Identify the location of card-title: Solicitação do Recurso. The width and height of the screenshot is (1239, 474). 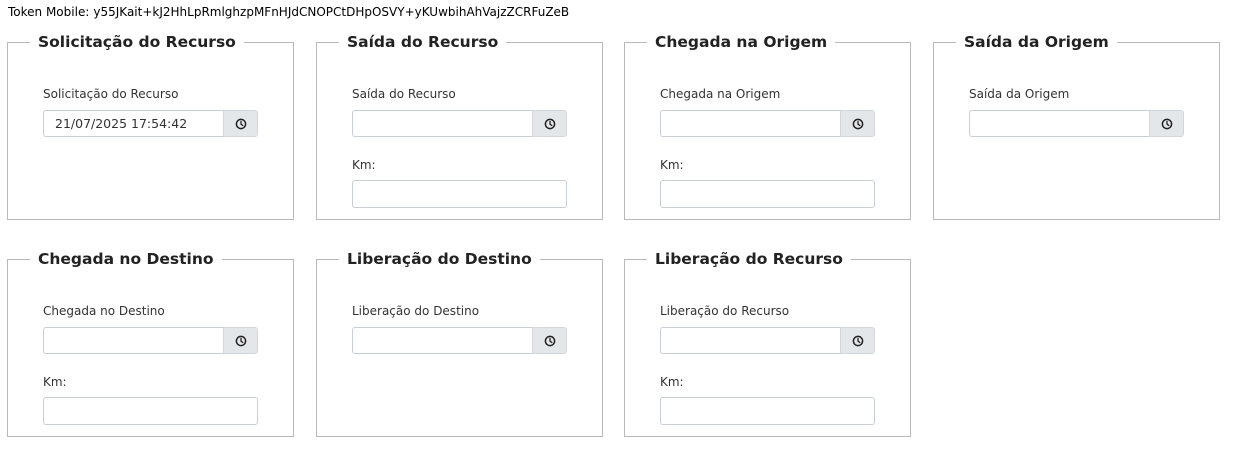
(137, 42).